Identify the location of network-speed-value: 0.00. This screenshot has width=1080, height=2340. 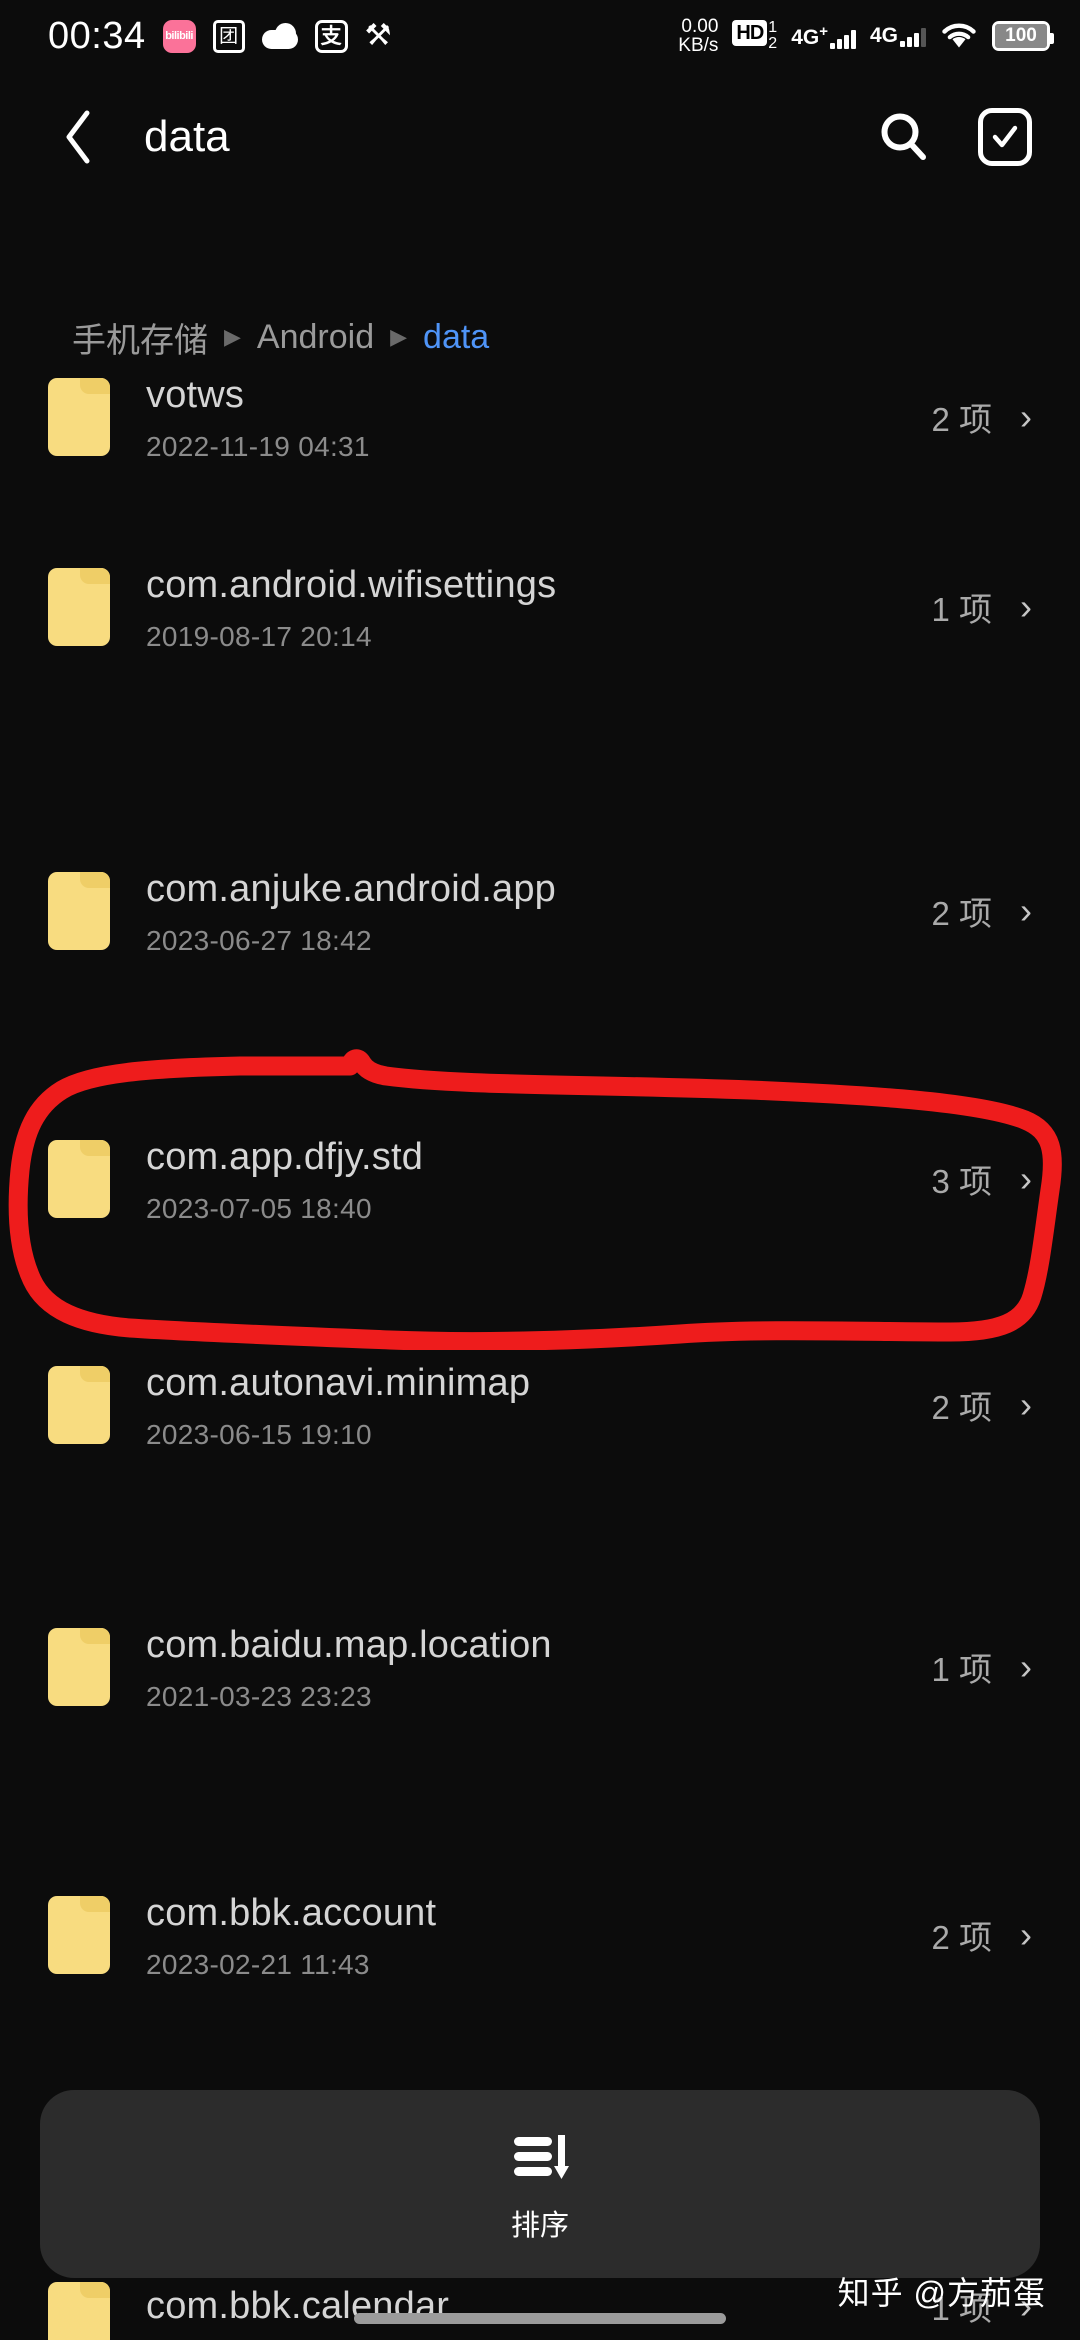
(700, 26).